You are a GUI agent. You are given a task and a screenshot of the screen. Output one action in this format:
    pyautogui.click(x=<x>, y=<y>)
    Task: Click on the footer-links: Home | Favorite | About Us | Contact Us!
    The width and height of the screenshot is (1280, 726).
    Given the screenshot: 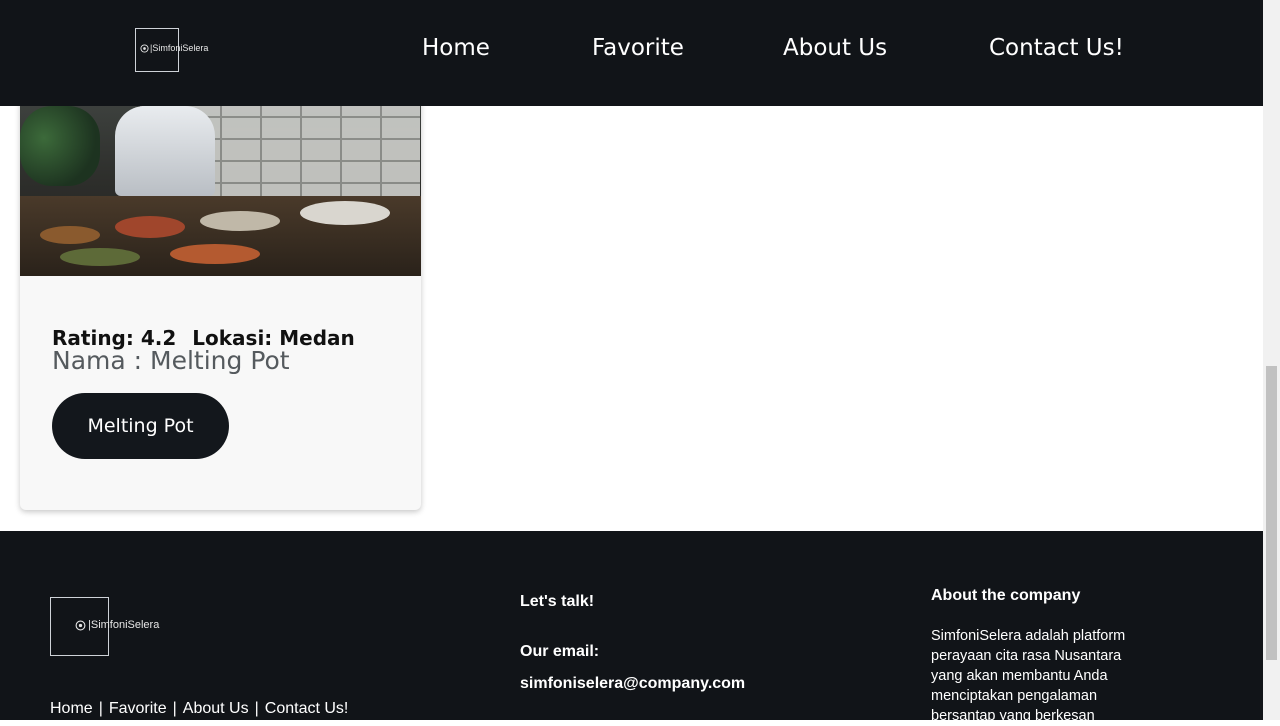 What is the action you would take?
    pyautogui.click(x=199, y=709)
    